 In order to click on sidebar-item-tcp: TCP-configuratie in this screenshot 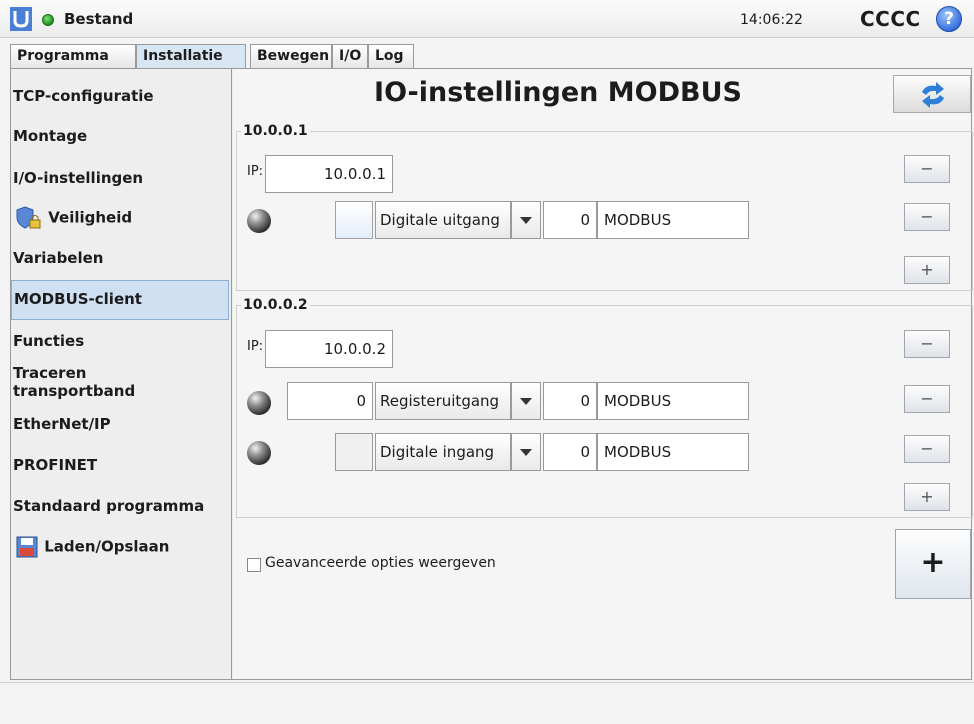, I will do `click(120, 96)`.